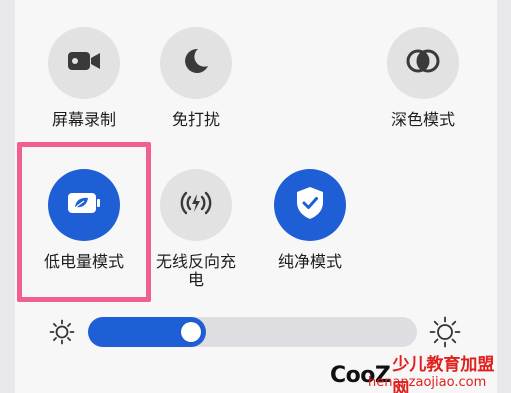 This screenshot has height=393, width=511. I want to click on tile-pure-mode: 纯净模式, so click(310, 220).